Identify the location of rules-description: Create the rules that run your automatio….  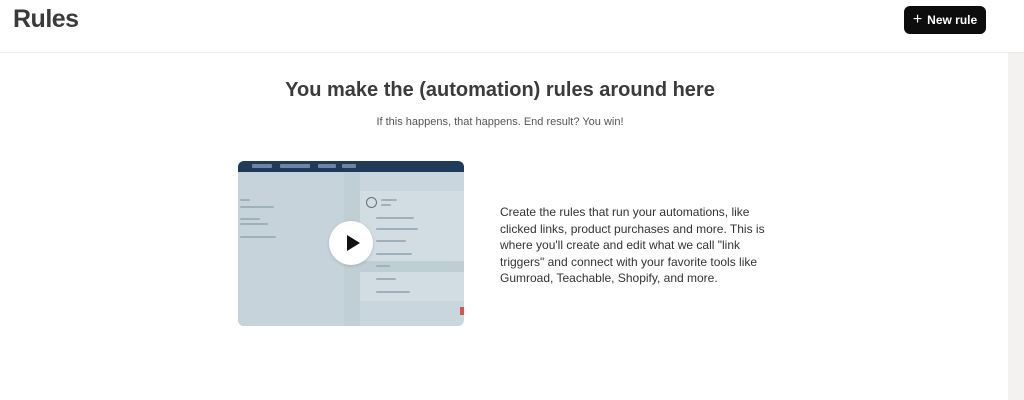
(632, 245).